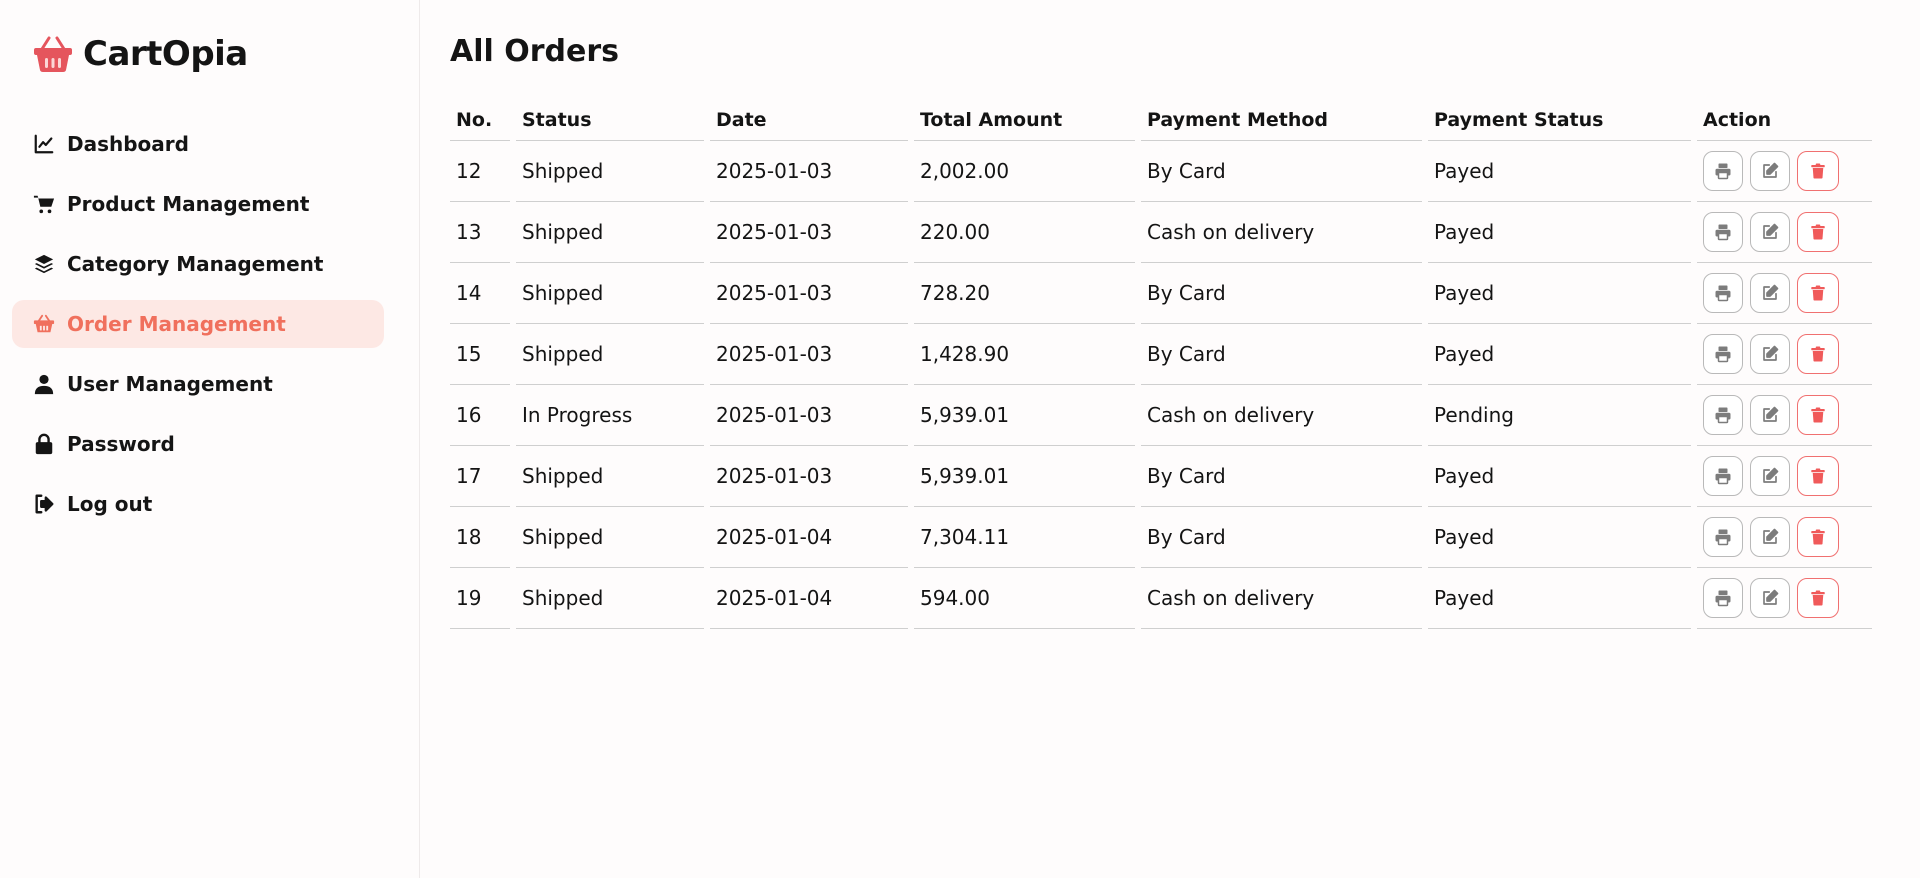 The width and height of the screenshot is (1920, 878). What do you see at coordinates (198, 144) in the screenshot?
I see `sidebar-item-dashboard: Dashboard` at bounding box center [198, 144].